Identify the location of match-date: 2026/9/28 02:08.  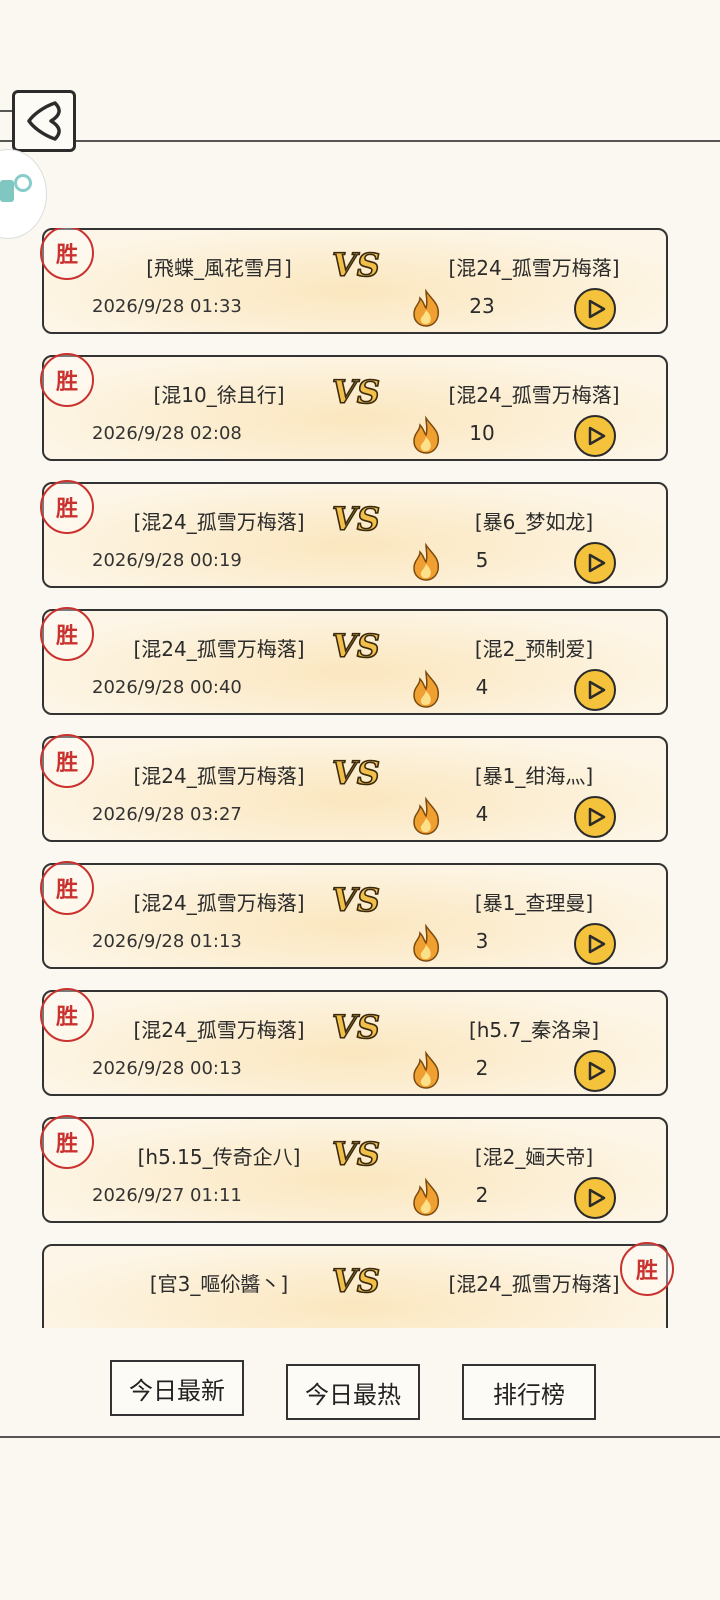
(167, 433).